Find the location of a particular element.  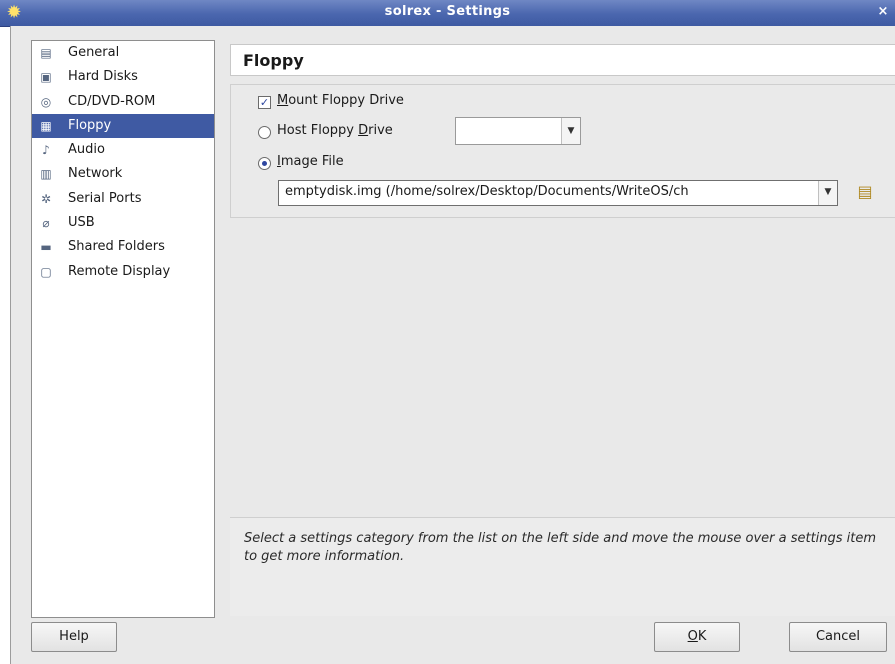

sidebar-item-label: Remote Display is located at coordinates (119, 271).